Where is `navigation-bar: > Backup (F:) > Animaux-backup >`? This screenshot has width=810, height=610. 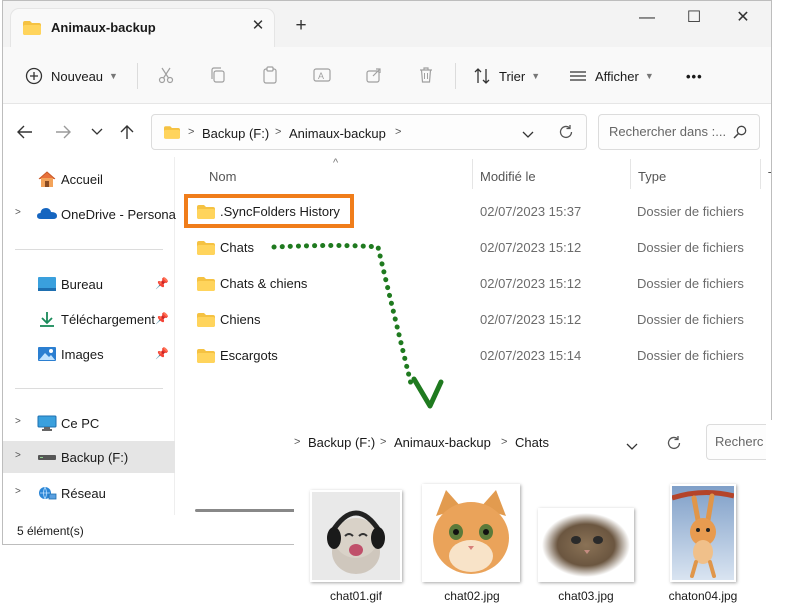
navigation-bar: > Backup (F:) > Animaux-backup > is located at coordinates (387, 131).